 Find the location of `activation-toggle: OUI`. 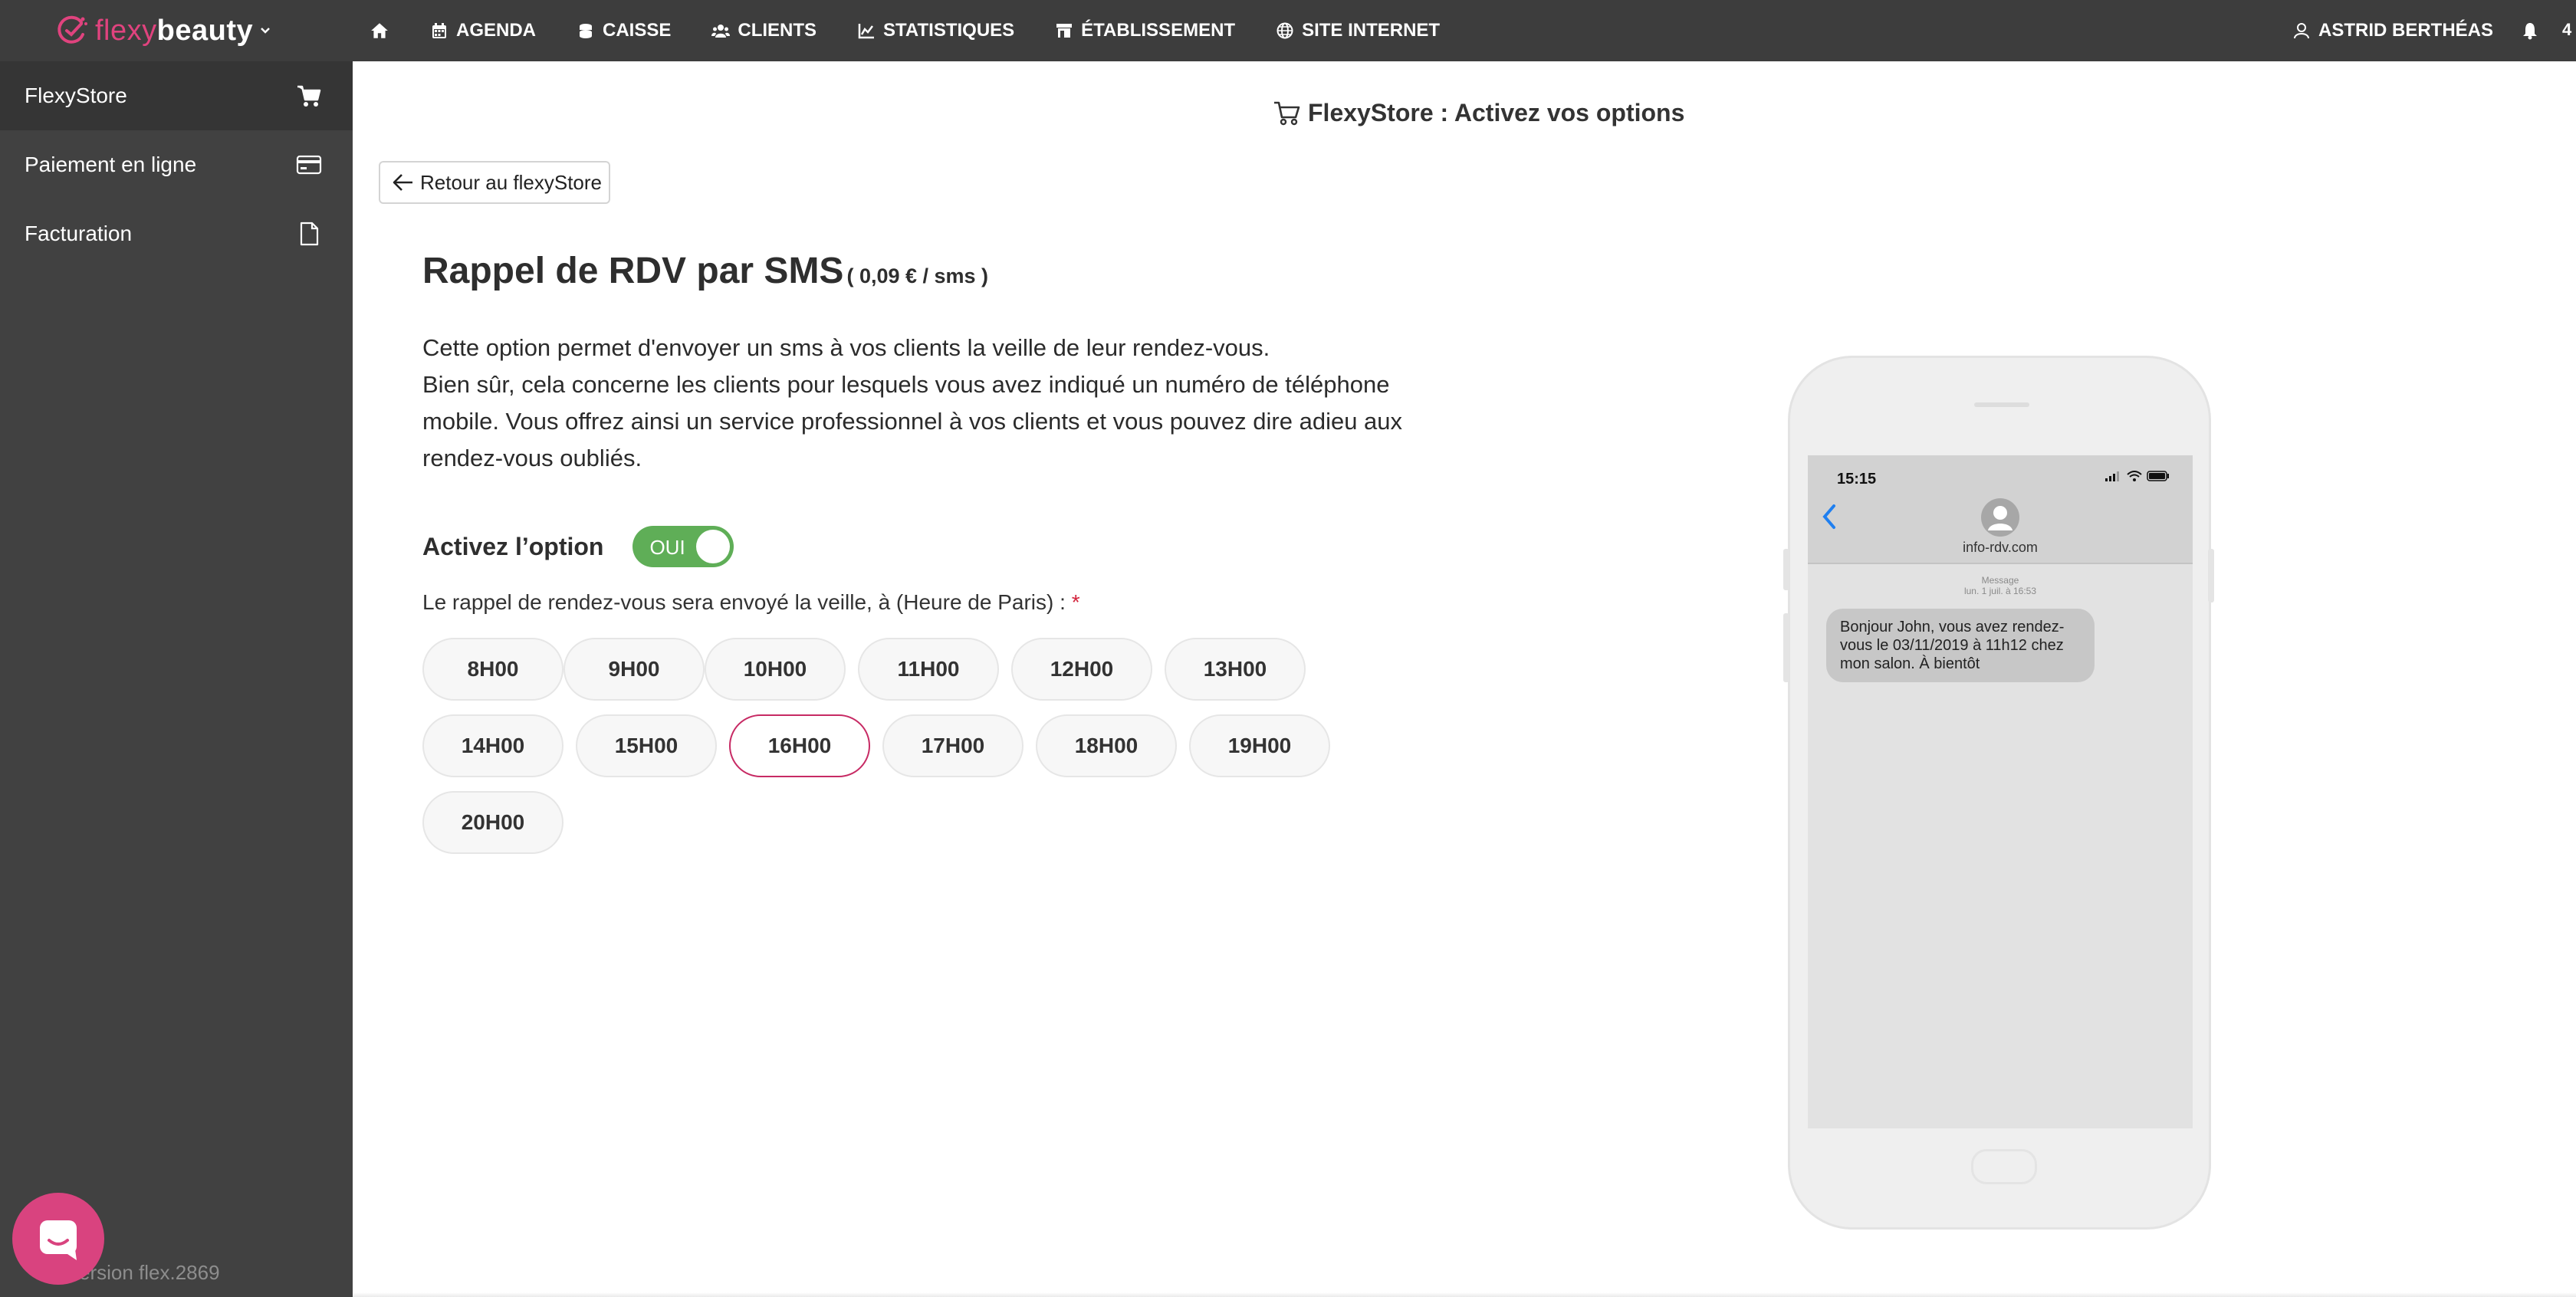

activation-toggle: OUI is located at coordinates (683, 546).